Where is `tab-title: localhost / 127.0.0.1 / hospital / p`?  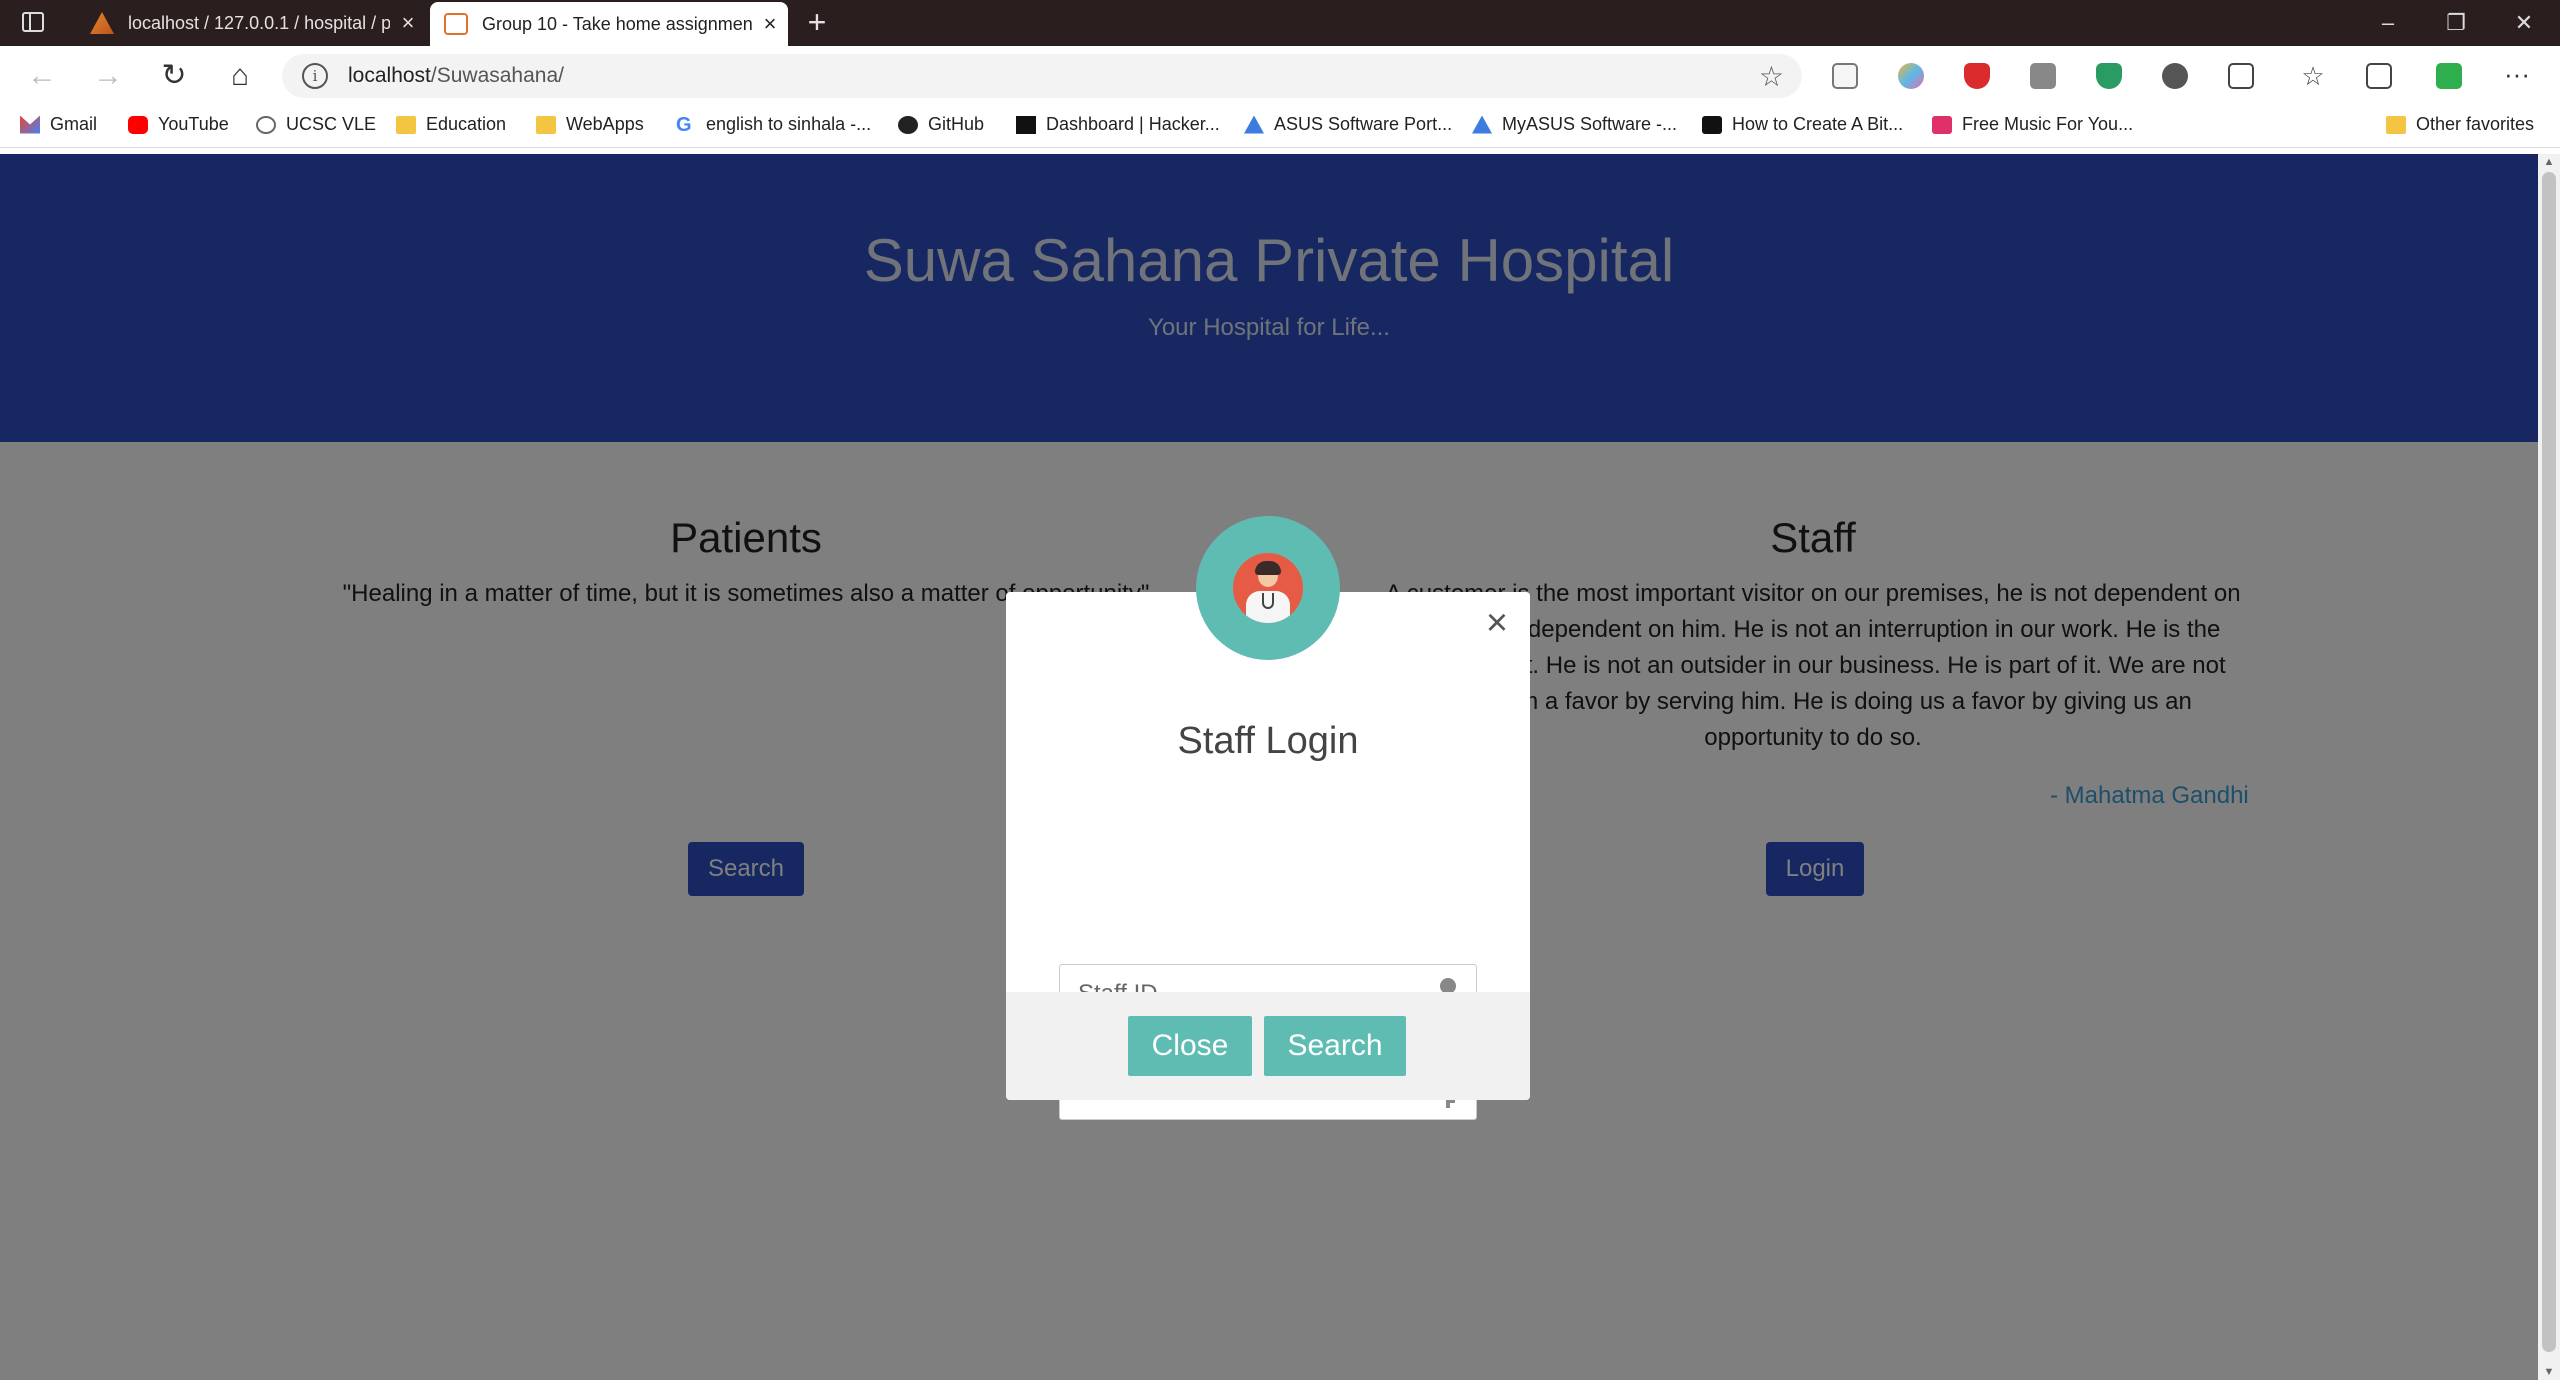
tab-title: localhost / 127.0.0.1 / hospital / p is located at coordinates (259, 22).